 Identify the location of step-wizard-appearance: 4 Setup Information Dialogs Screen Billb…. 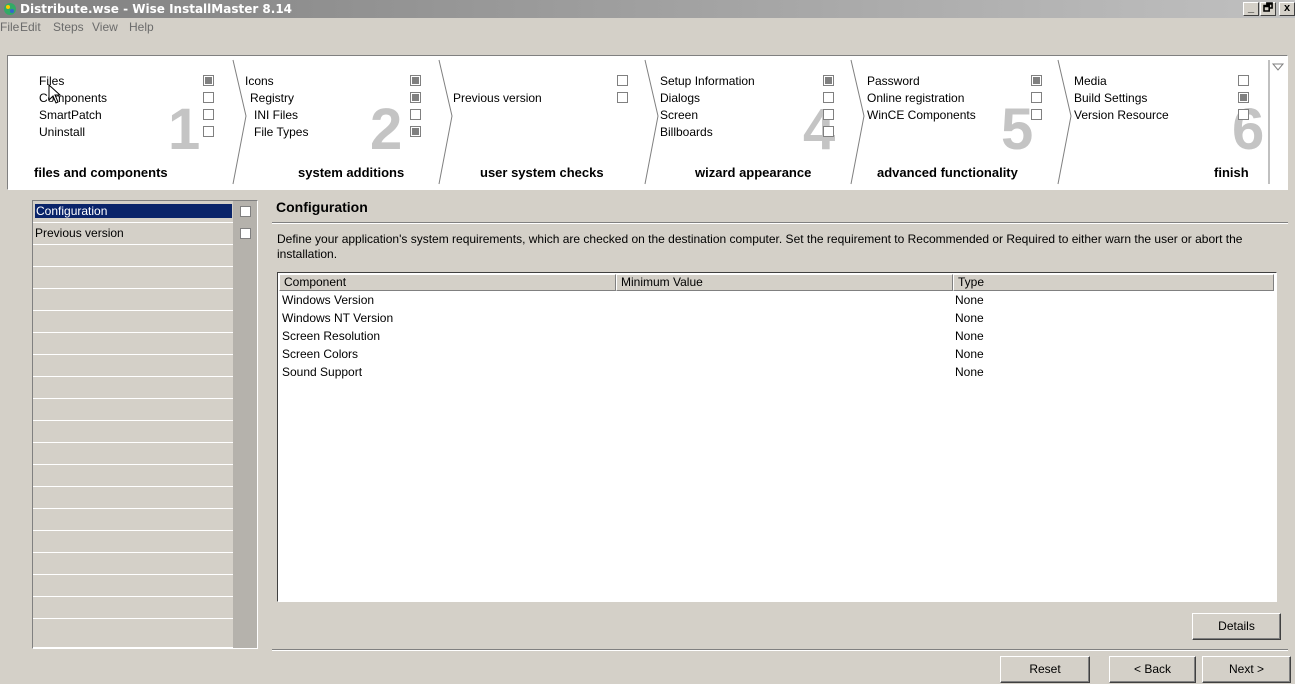
(748, 122).